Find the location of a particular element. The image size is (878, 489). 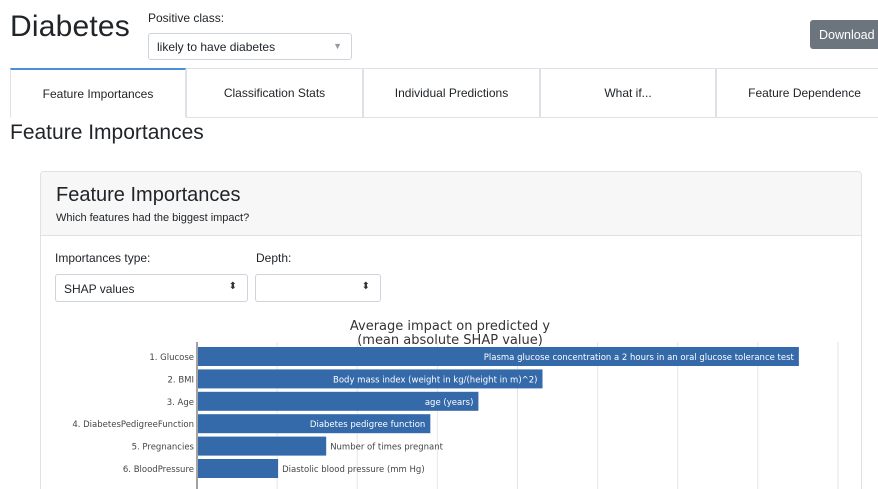

tab-label: Classification Stats is located at coordinates (274, 93).